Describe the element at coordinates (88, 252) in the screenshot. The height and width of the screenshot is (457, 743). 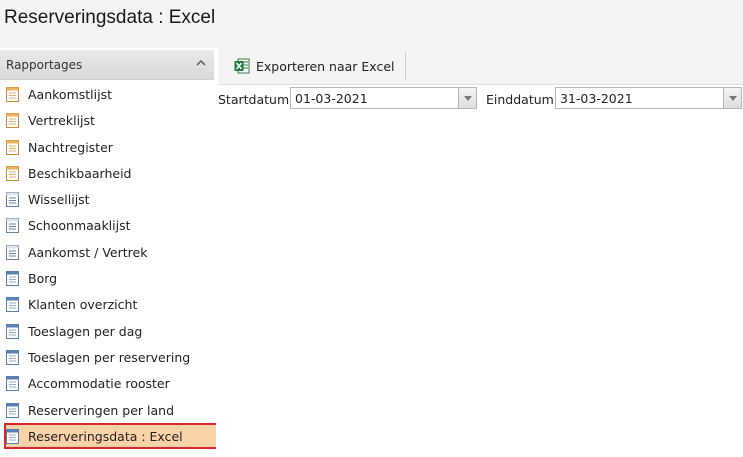
I see `sidebar-item-label: Aankomst / Vertrek` at that location.